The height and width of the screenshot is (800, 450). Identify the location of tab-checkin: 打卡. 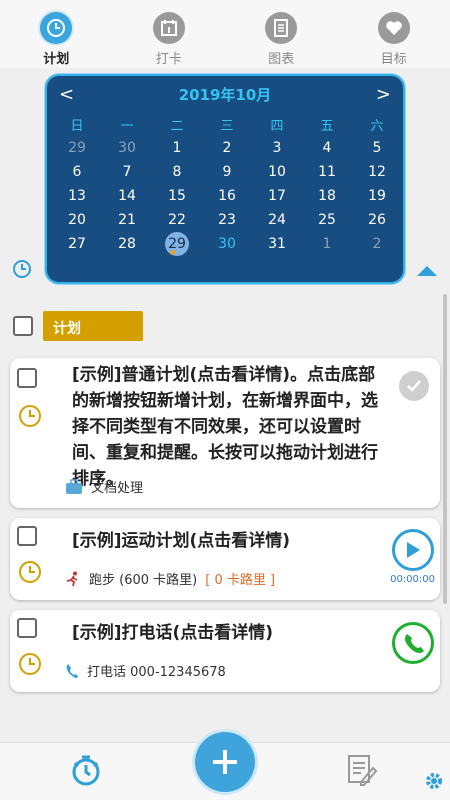
(169, 34).